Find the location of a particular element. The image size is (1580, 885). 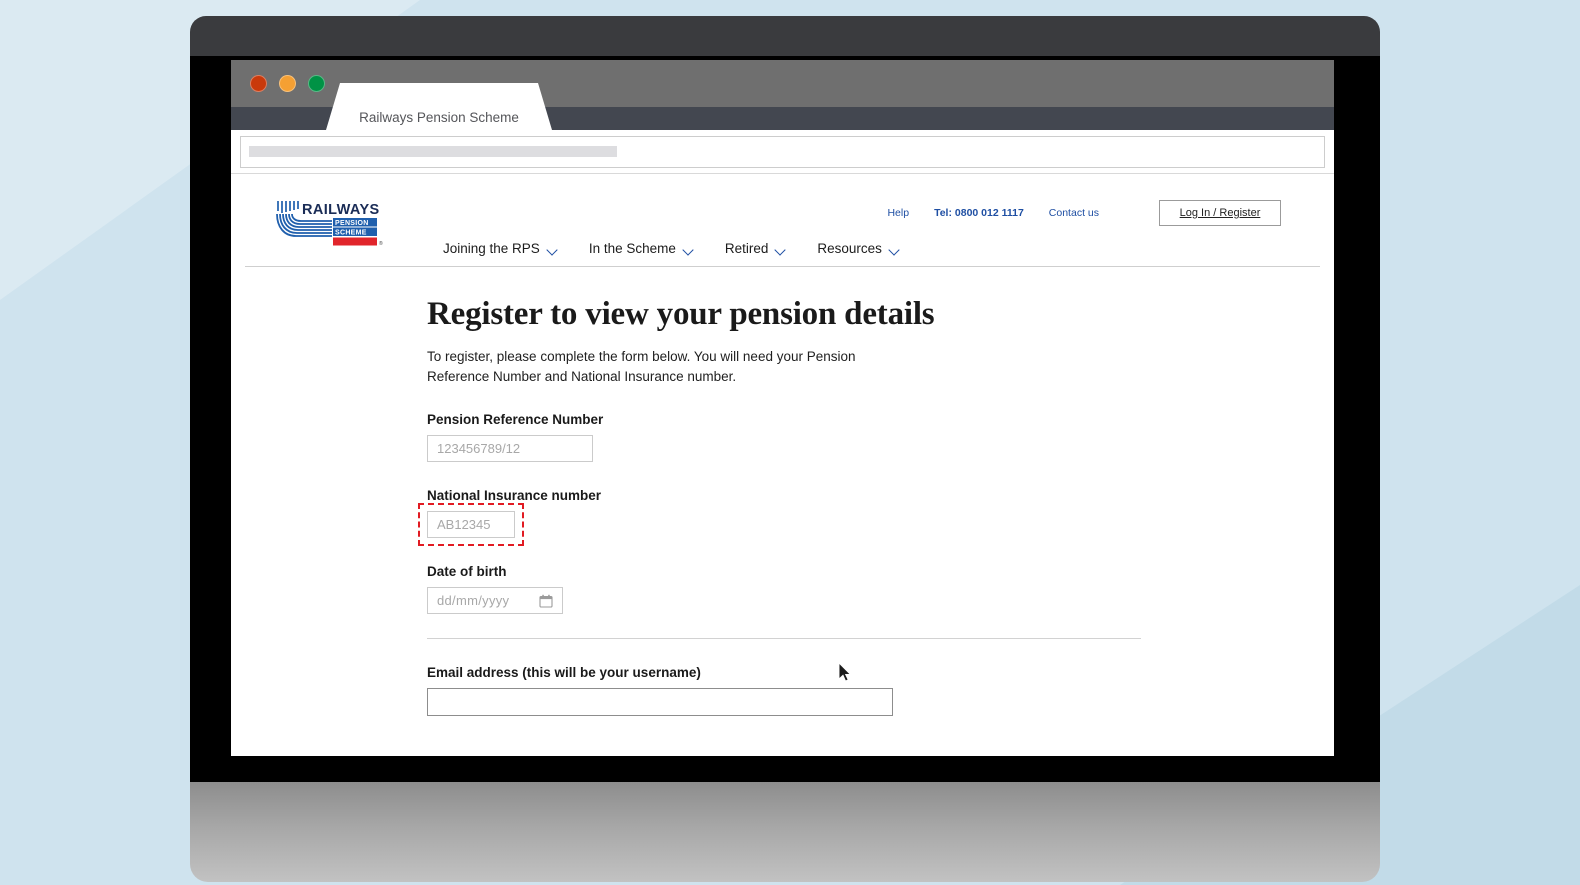

field-pension-reference-number: Pension Reference Number is located at coordinates (873, 437).